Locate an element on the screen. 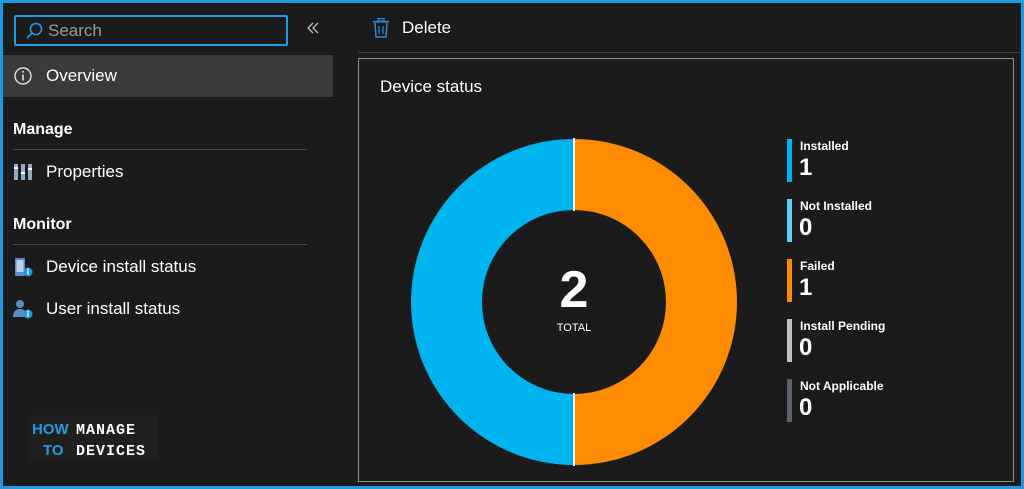 The height and width of the screenshot is (489, 1024). info-icon is located at coordinates (23, 76).